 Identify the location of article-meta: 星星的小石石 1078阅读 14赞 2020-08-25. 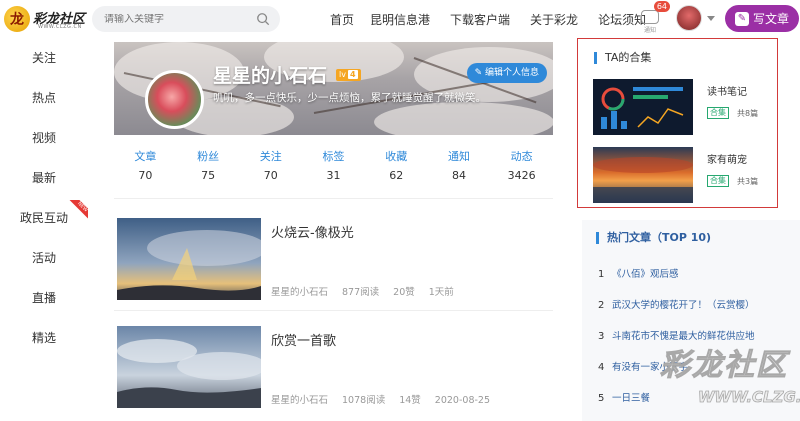
(387, 399).